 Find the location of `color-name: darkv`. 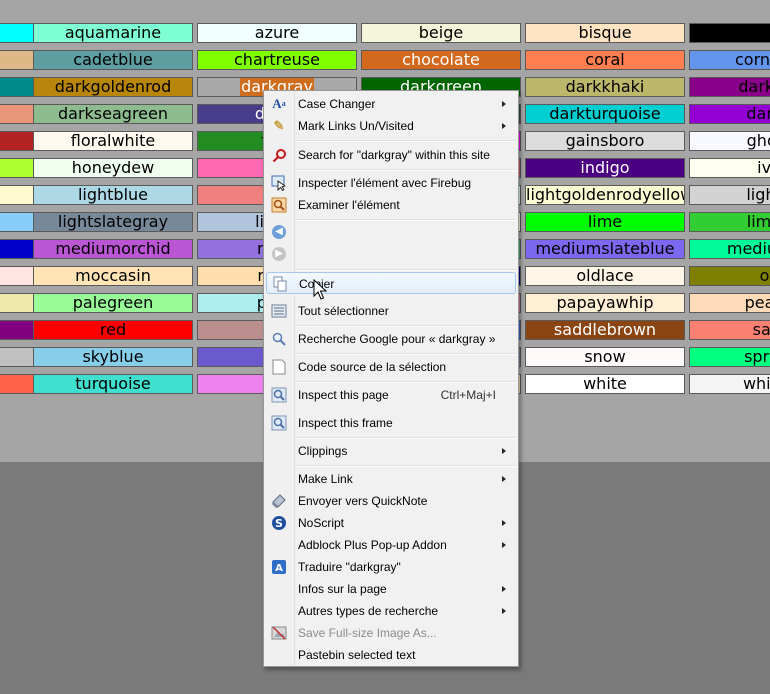

color-name: darkv is located at coordinates (758, 113).